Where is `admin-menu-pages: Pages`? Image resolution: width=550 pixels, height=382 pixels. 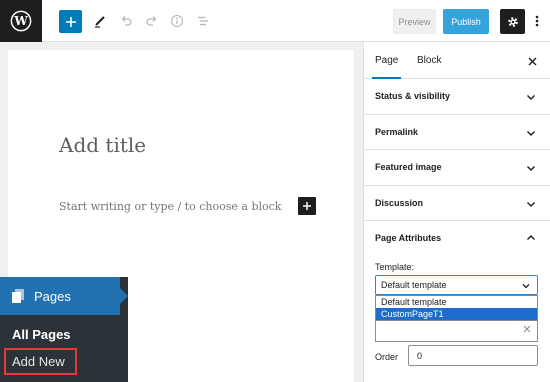 admin-menu-pages: Pages is located at coordinates (60, 296).